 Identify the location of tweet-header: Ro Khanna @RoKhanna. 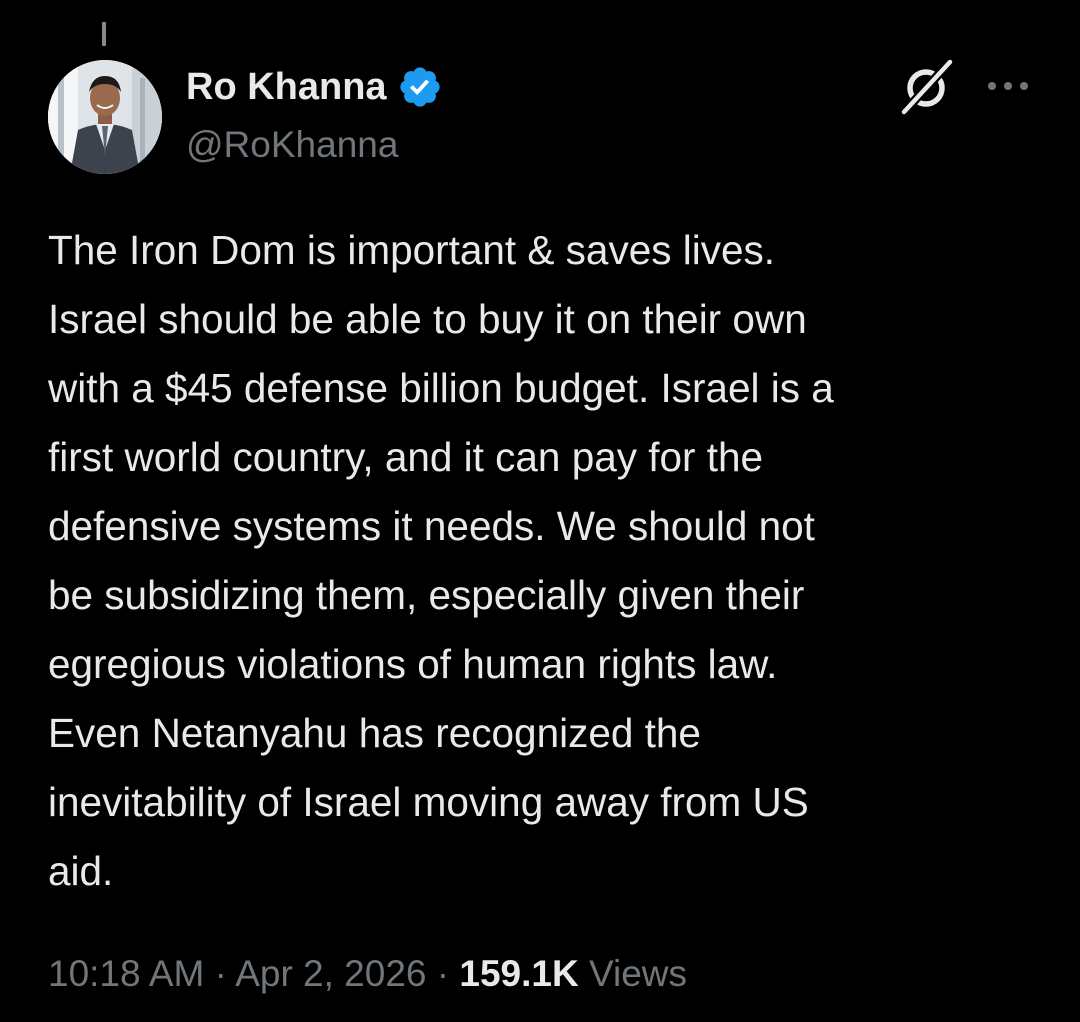
(543, 116).